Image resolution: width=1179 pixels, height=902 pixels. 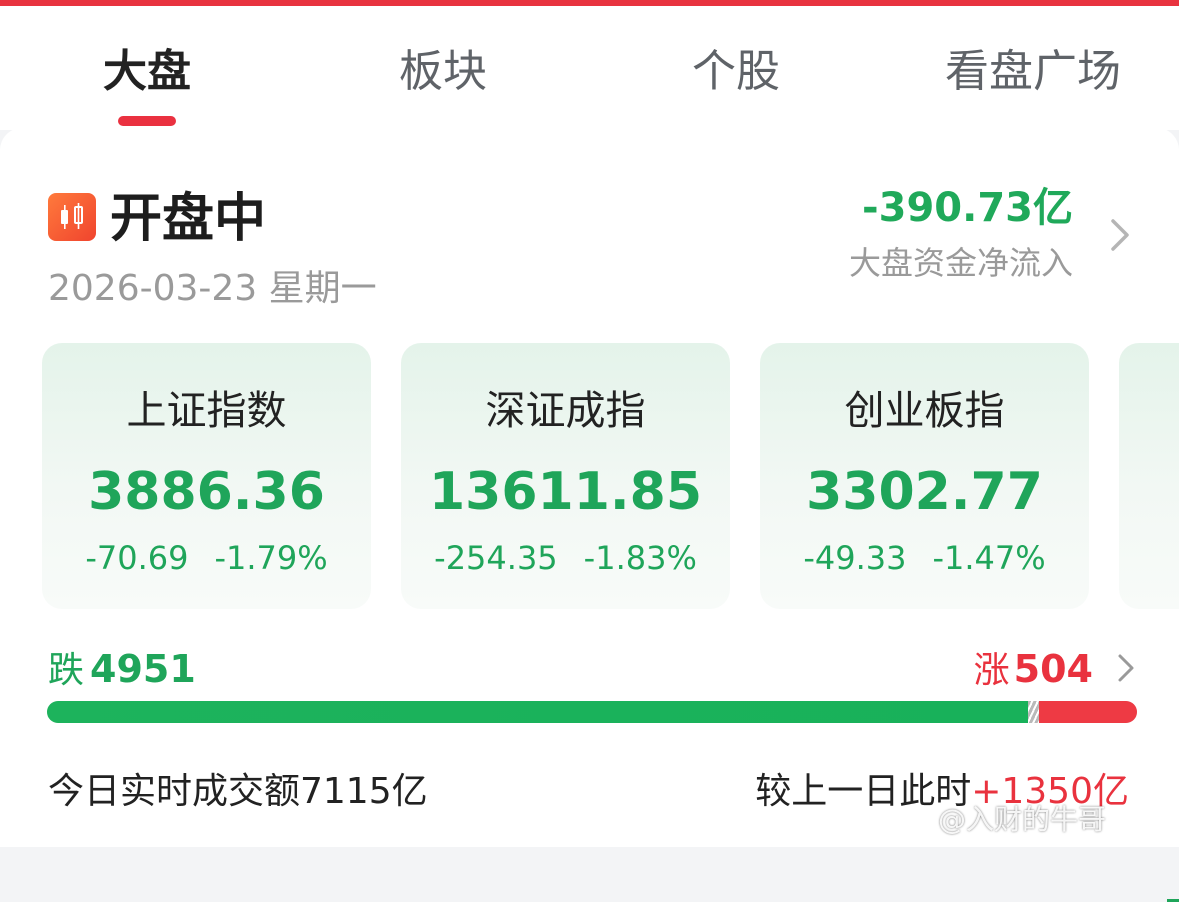 I want to click on tab-market: 大盘, so click(x=147, y=72).